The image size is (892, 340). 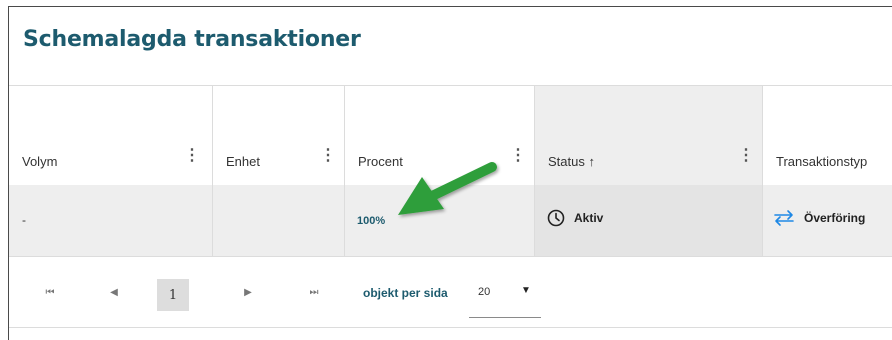 I want to click on previous-page-icon: ◀, so click(x=114, y=292).